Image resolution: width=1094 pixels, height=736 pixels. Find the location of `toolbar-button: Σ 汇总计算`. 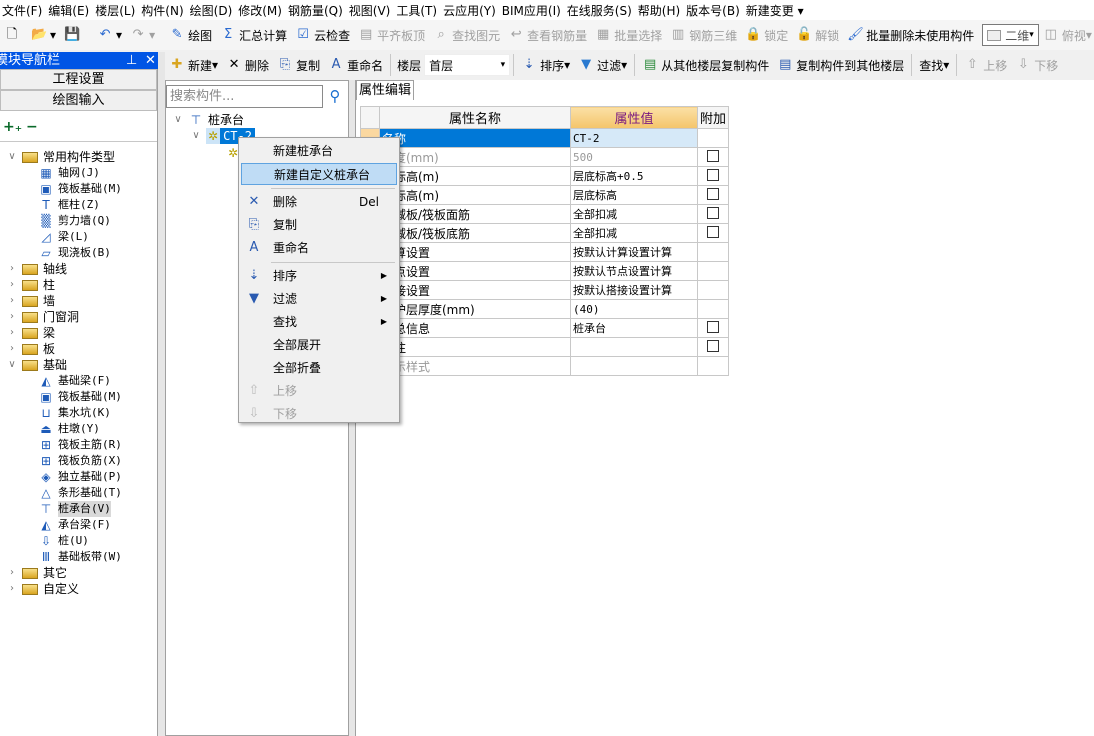

toolbar-button: Σ 汇总计算 is located at coordinates (253, 35).